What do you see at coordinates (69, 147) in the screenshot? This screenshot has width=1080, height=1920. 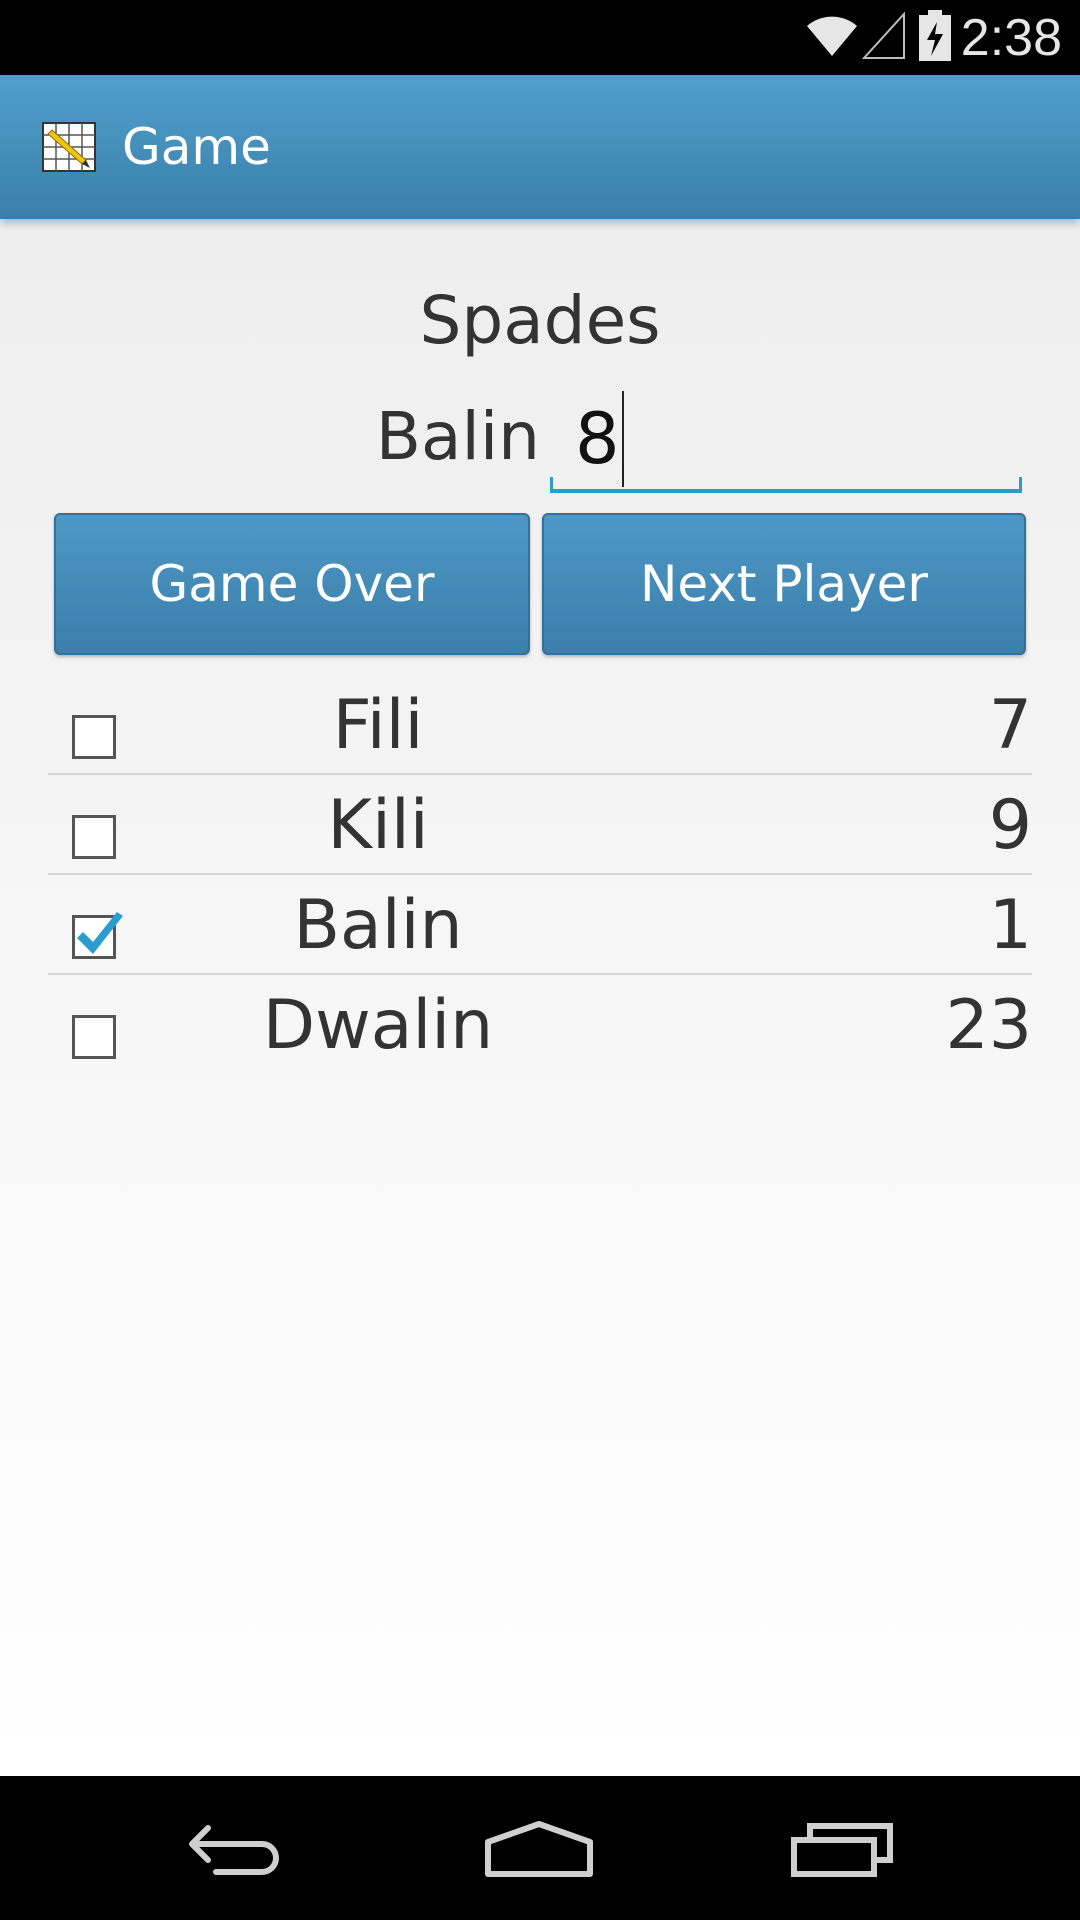 I see `score-sheet-icon` at bounding box center [69, 147].